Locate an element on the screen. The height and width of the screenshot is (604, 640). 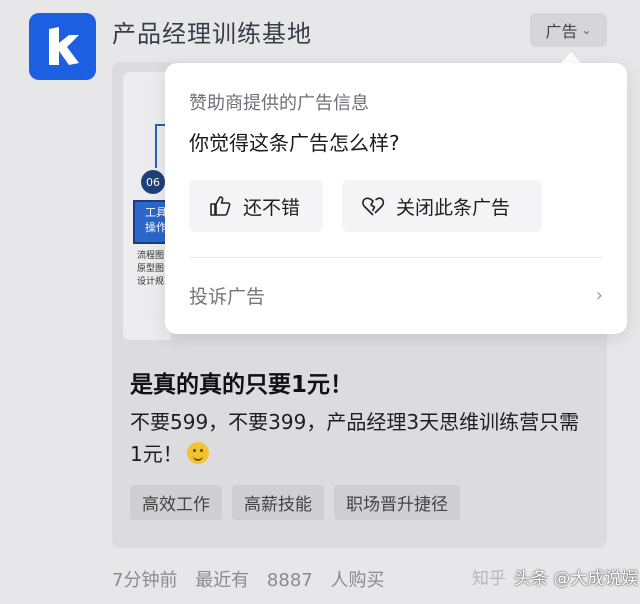
ad-headline: 是真的真的只要1元！ is located at coordinates (241, 382).